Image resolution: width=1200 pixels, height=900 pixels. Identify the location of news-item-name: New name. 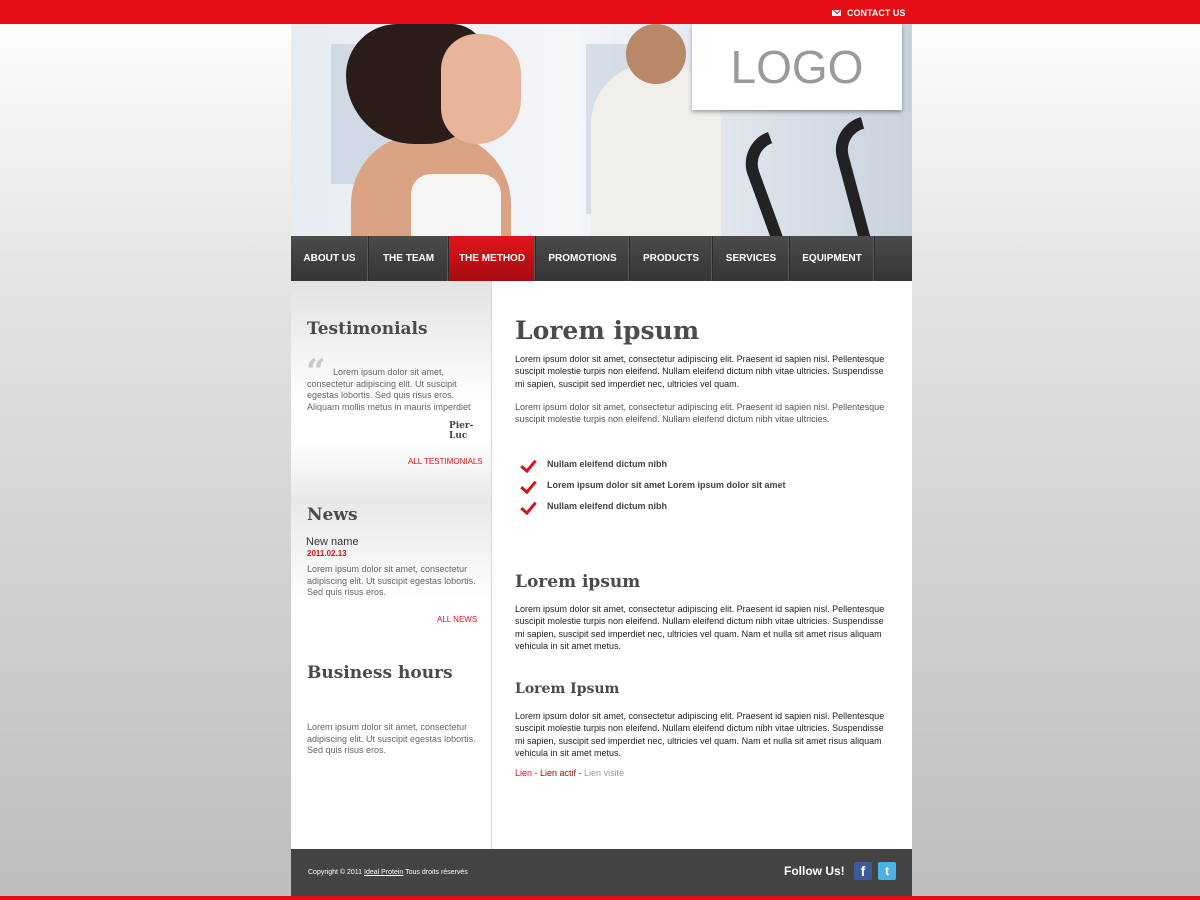
(332, 542).